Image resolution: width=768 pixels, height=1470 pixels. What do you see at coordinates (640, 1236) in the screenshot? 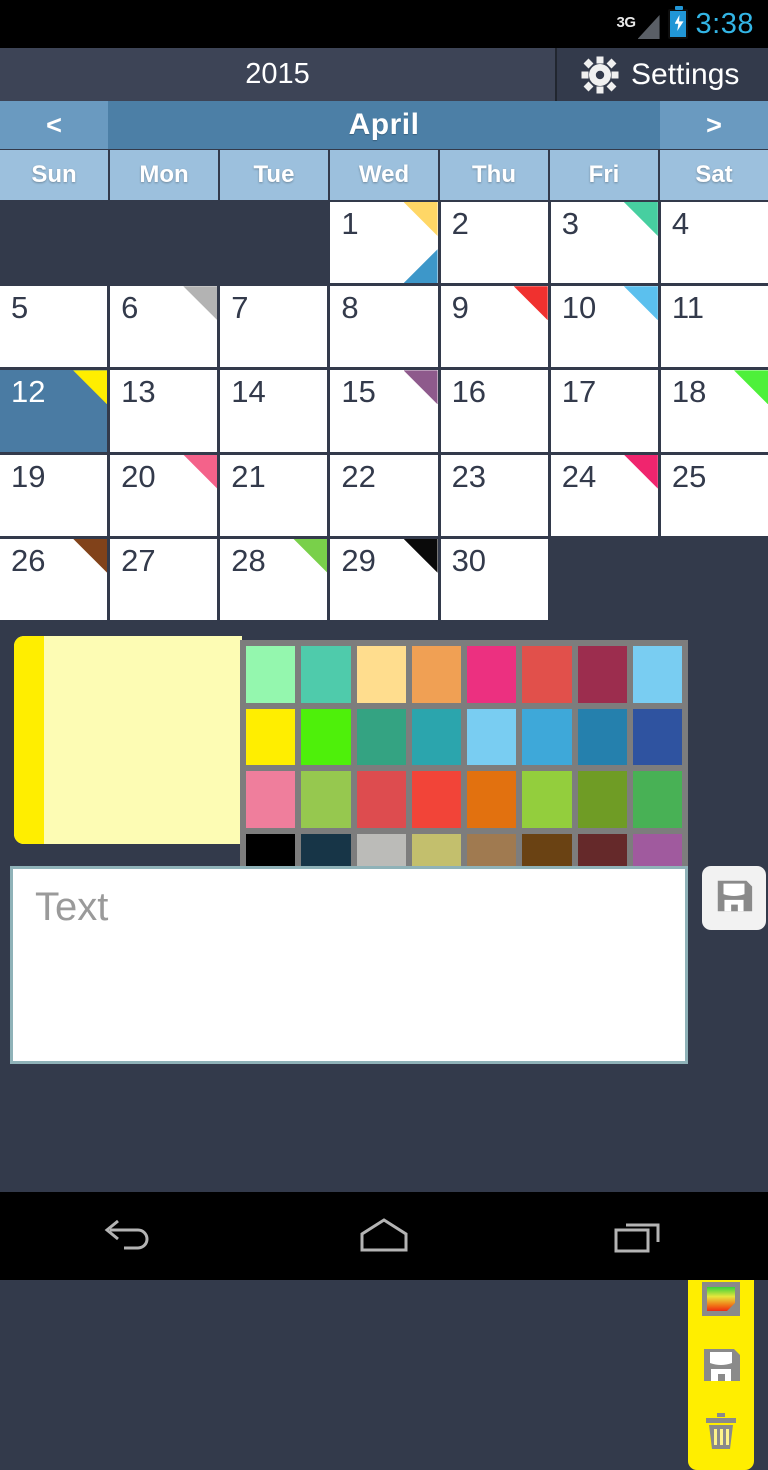
I see `recents-icon` at bounding box center [640, 1236].